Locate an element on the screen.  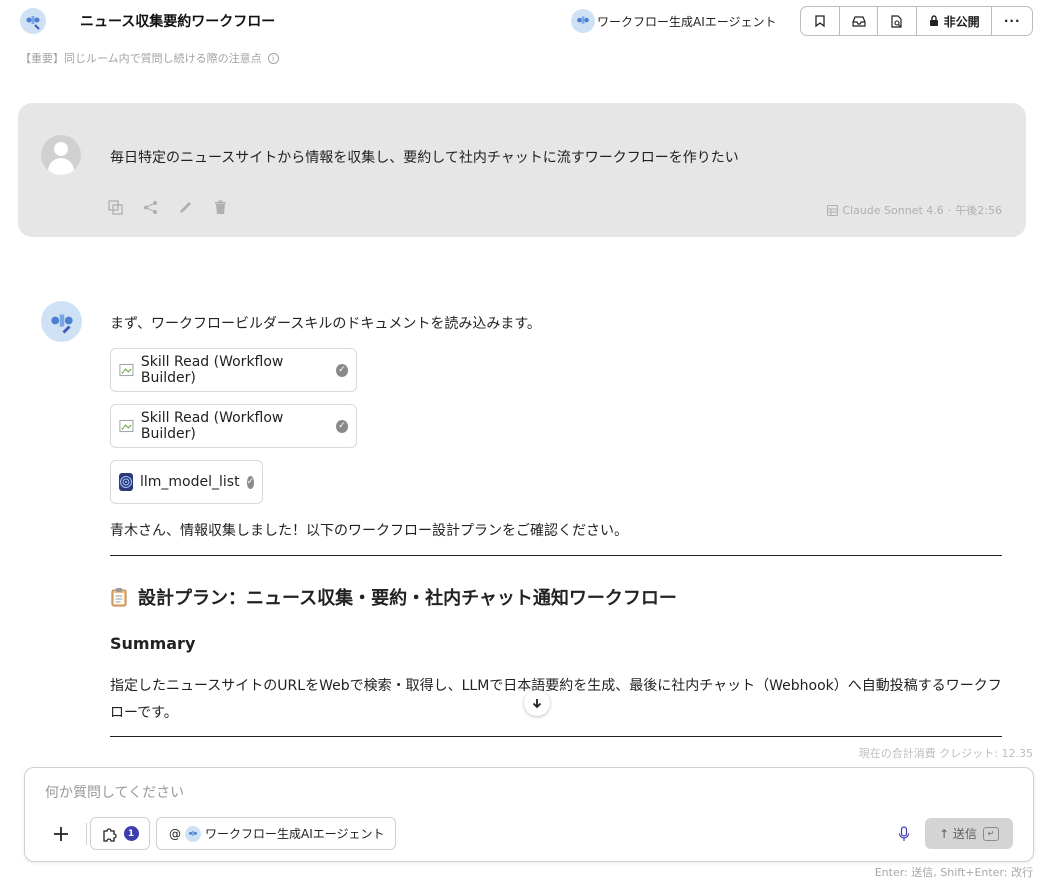
plus-icon is located at coordinates (61, 834).